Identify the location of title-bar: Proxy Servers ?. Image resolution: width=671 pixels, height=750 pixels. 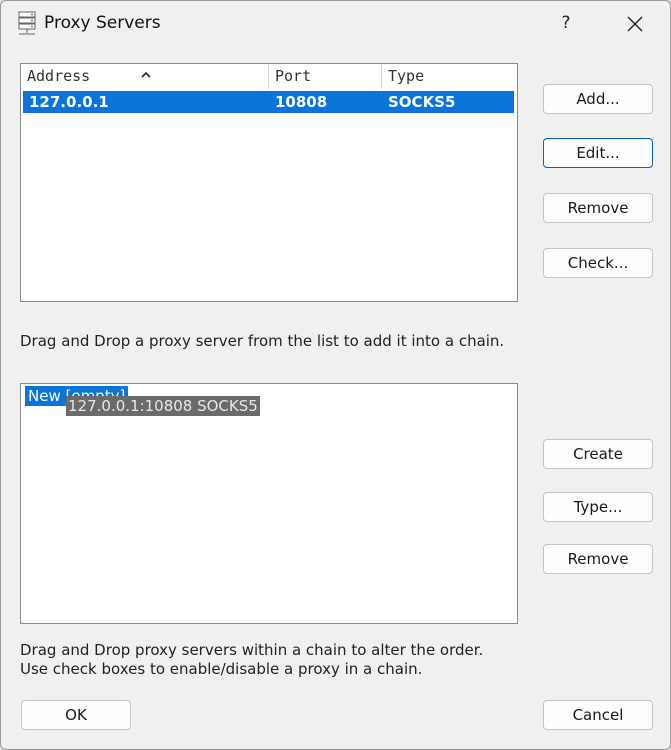
(335, 24).